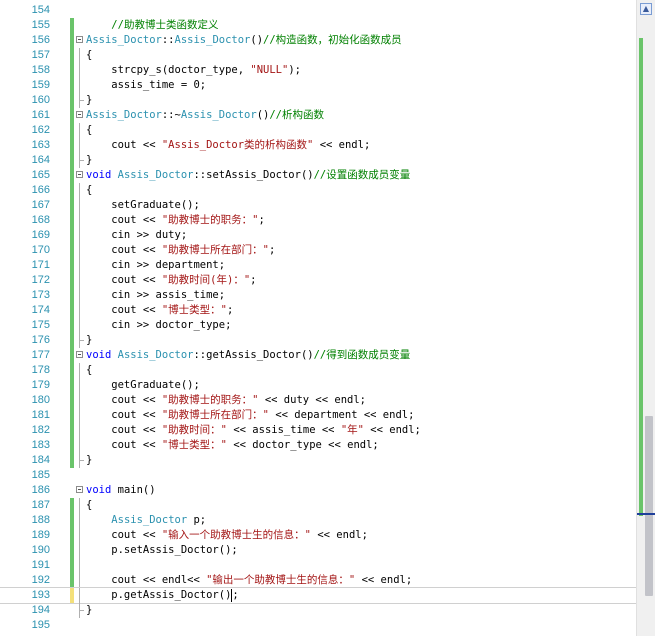 This screenshot has width=655, height=636. Describe the element at coordinates (143, 205) in the screenshot. I see `code-text: setGraduate();` at that location.